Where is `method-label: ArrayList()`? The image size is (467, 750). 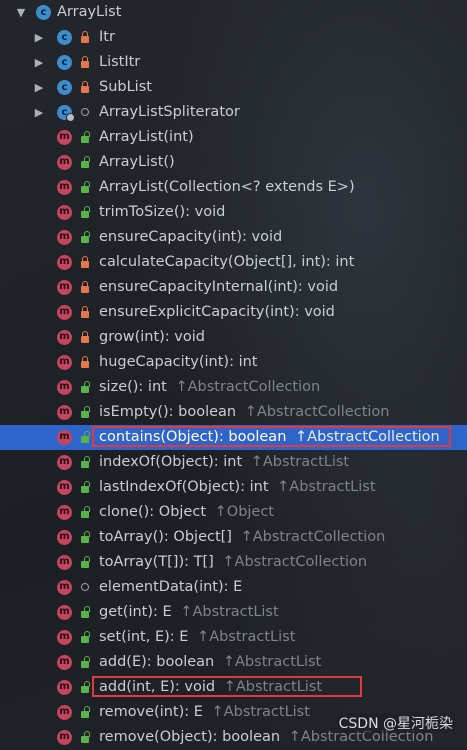
method-label: ArrayList() is located at coordinates (137, 162).